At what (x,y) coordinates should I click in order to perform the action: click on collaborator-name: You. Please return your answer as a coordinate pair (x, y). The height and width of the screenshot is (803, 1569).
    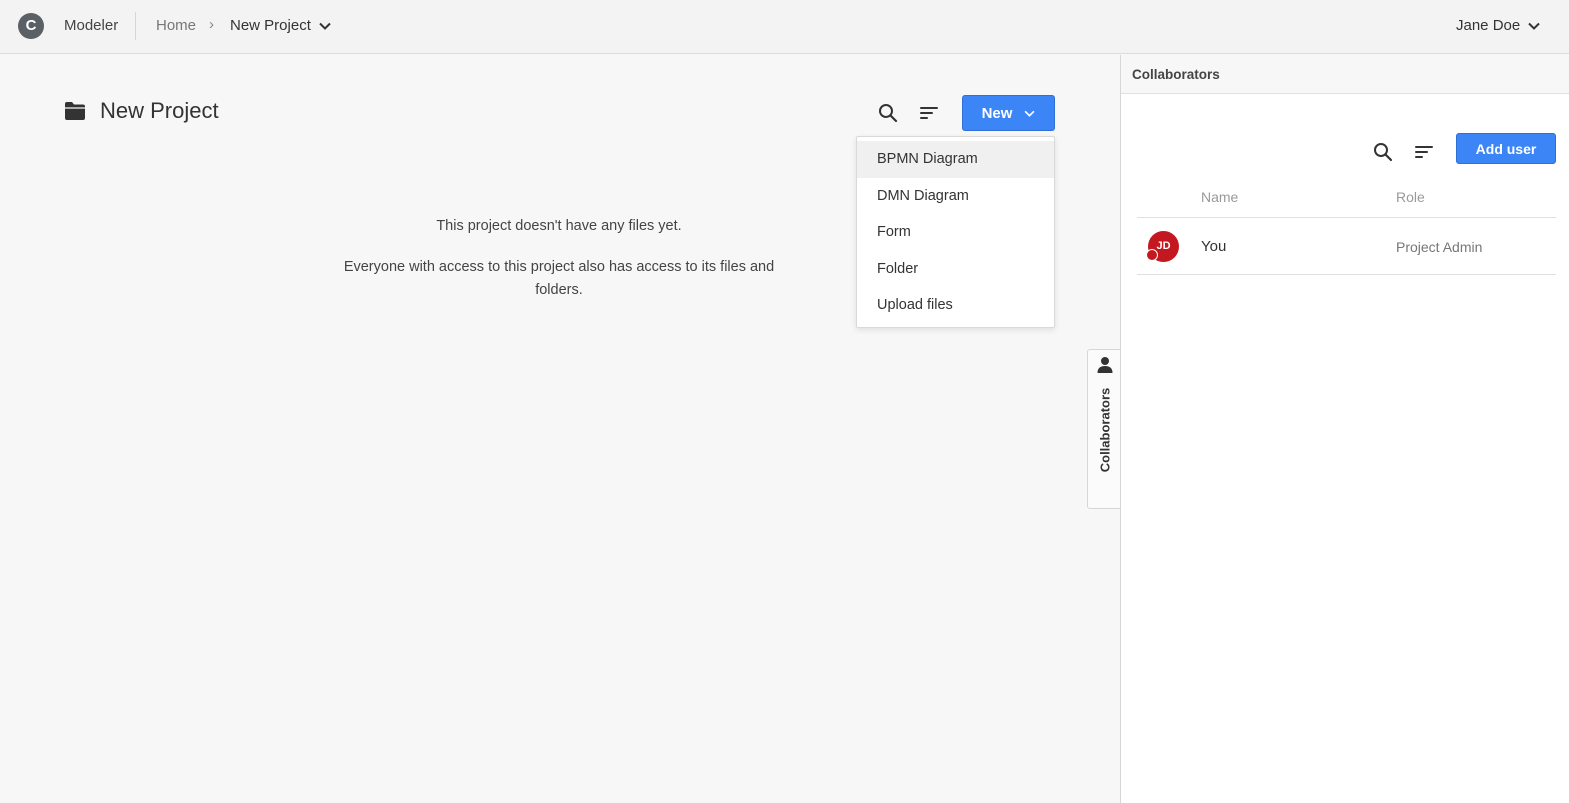
    Looking at the image, I should click on (1214, 246).